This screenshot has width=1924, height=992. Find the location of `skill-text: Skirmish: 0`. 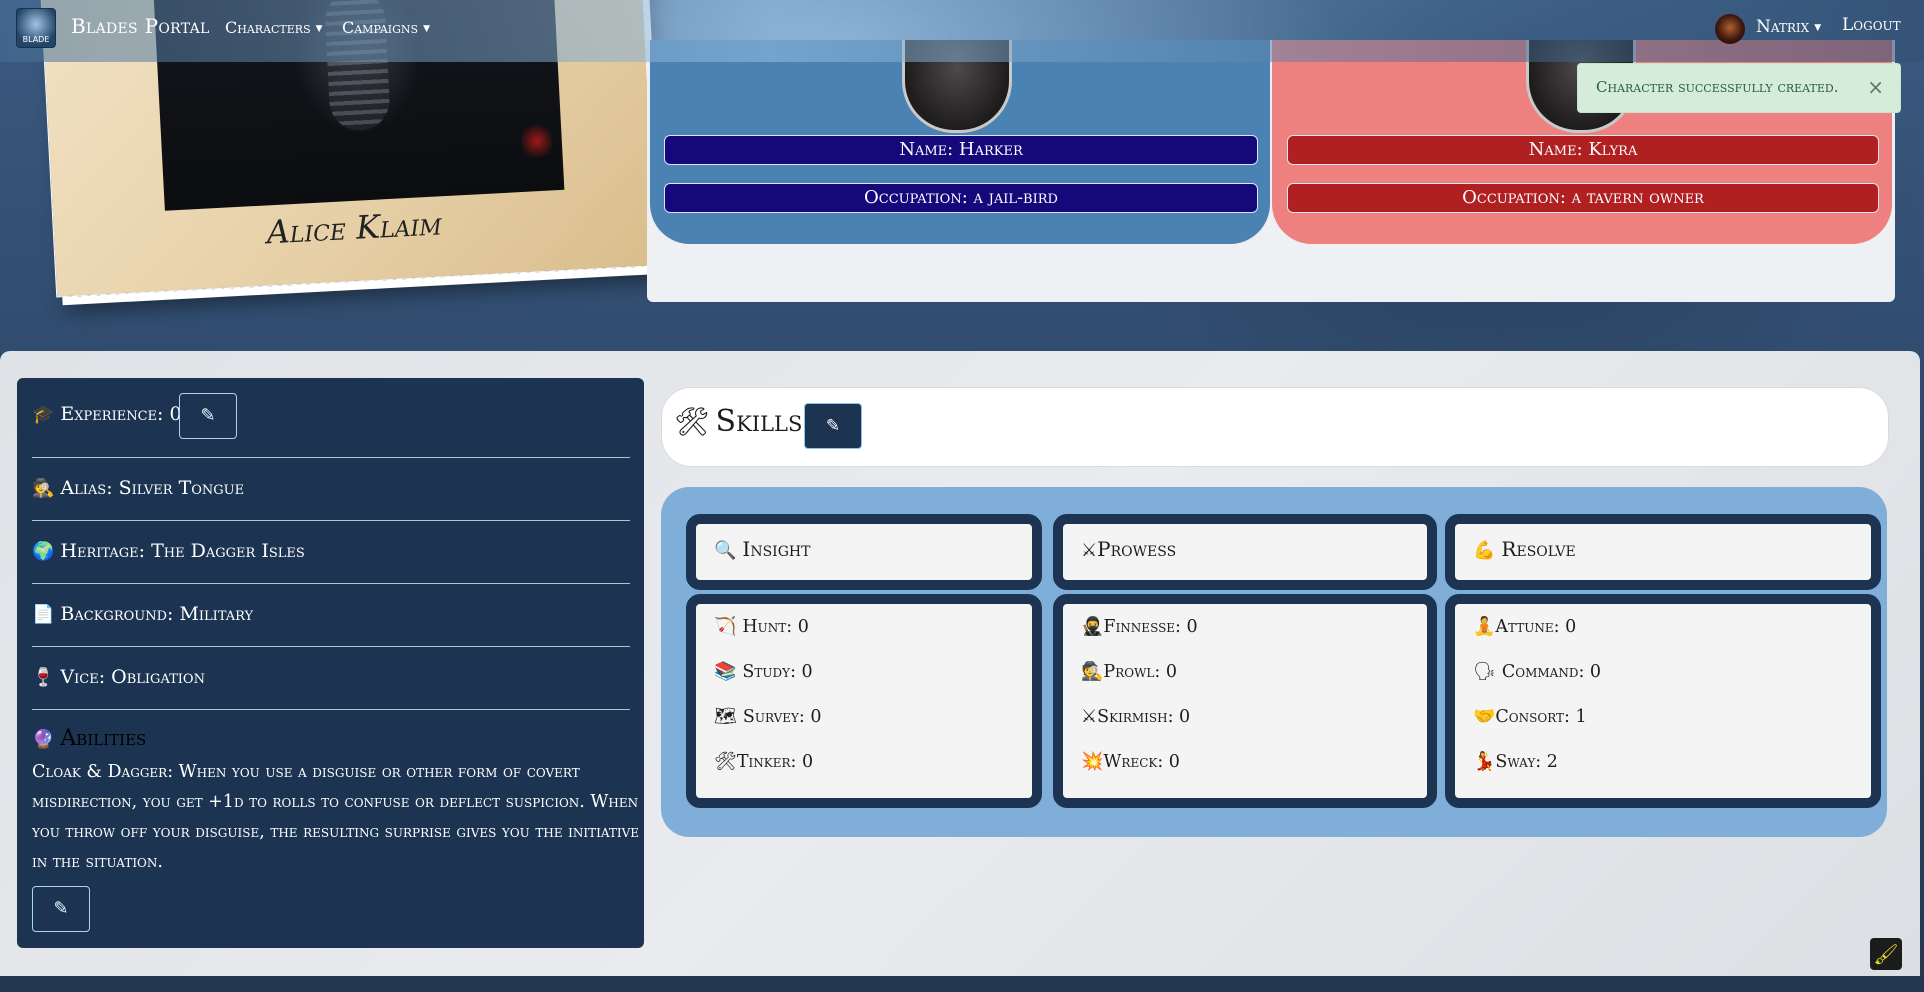

skill-text: Skirmish: 0 is located at coordinates (1144, 717).